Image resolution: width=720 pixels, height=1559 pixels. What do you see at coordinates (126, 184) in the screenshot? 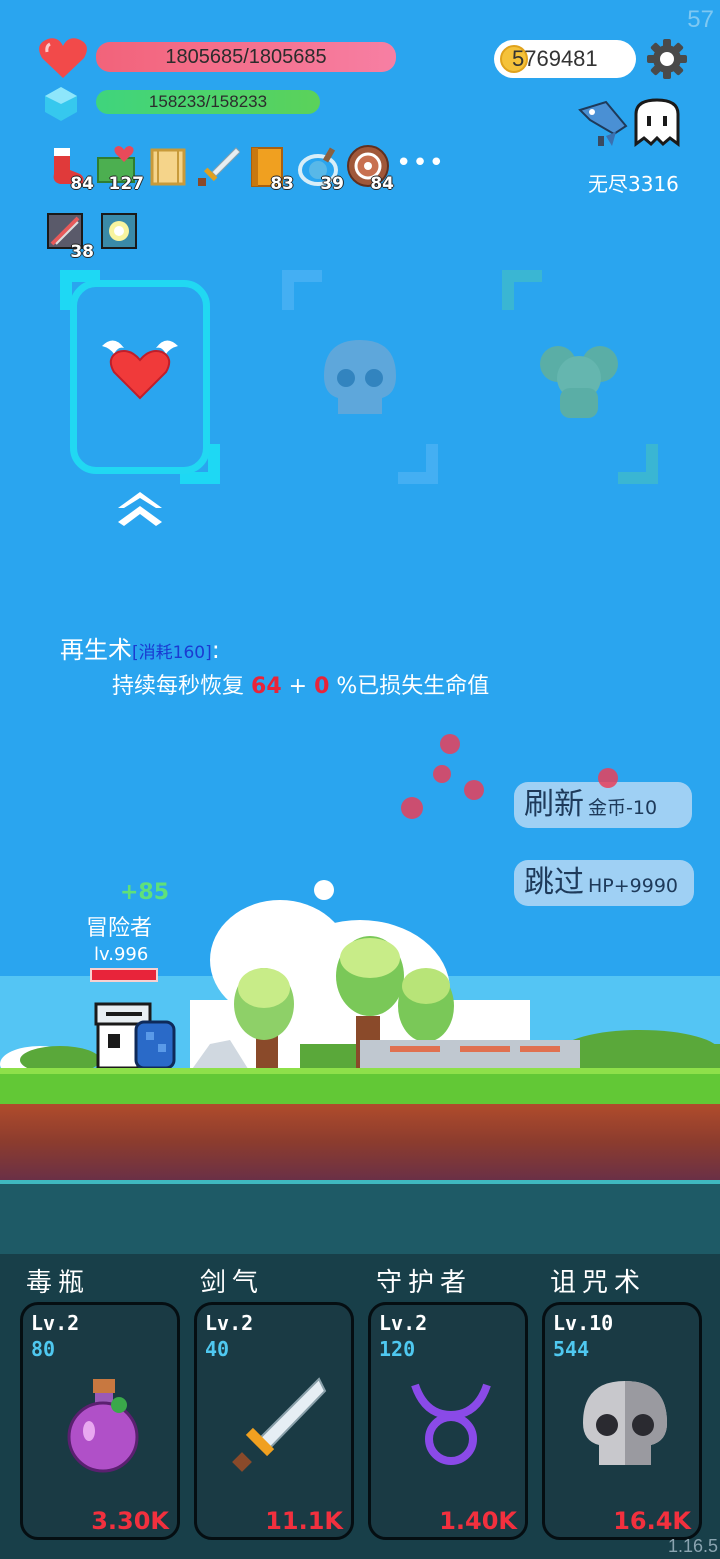
I see `item-count: 127` at bounding box center [126, 184].